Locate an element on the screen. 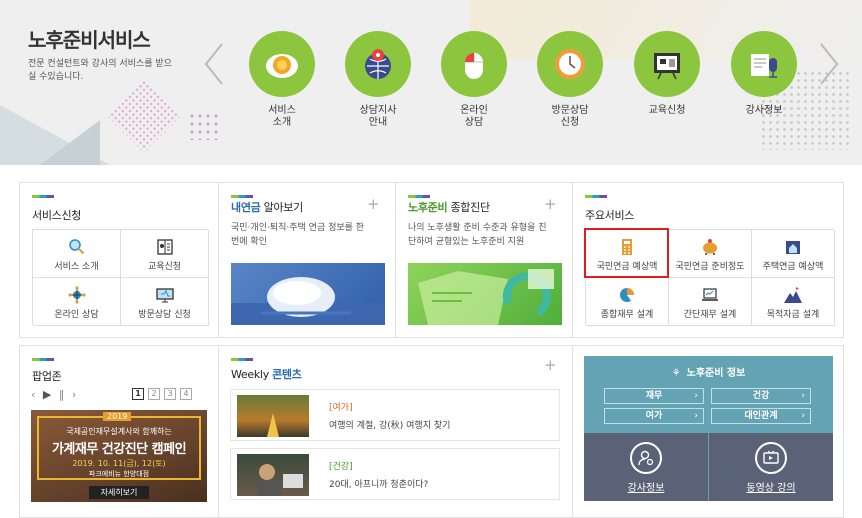 The height and width of the screenshot is (518, 862). banner-headline: 가계재무 건강진단 캠페인 is located at coordinates (119, 449).